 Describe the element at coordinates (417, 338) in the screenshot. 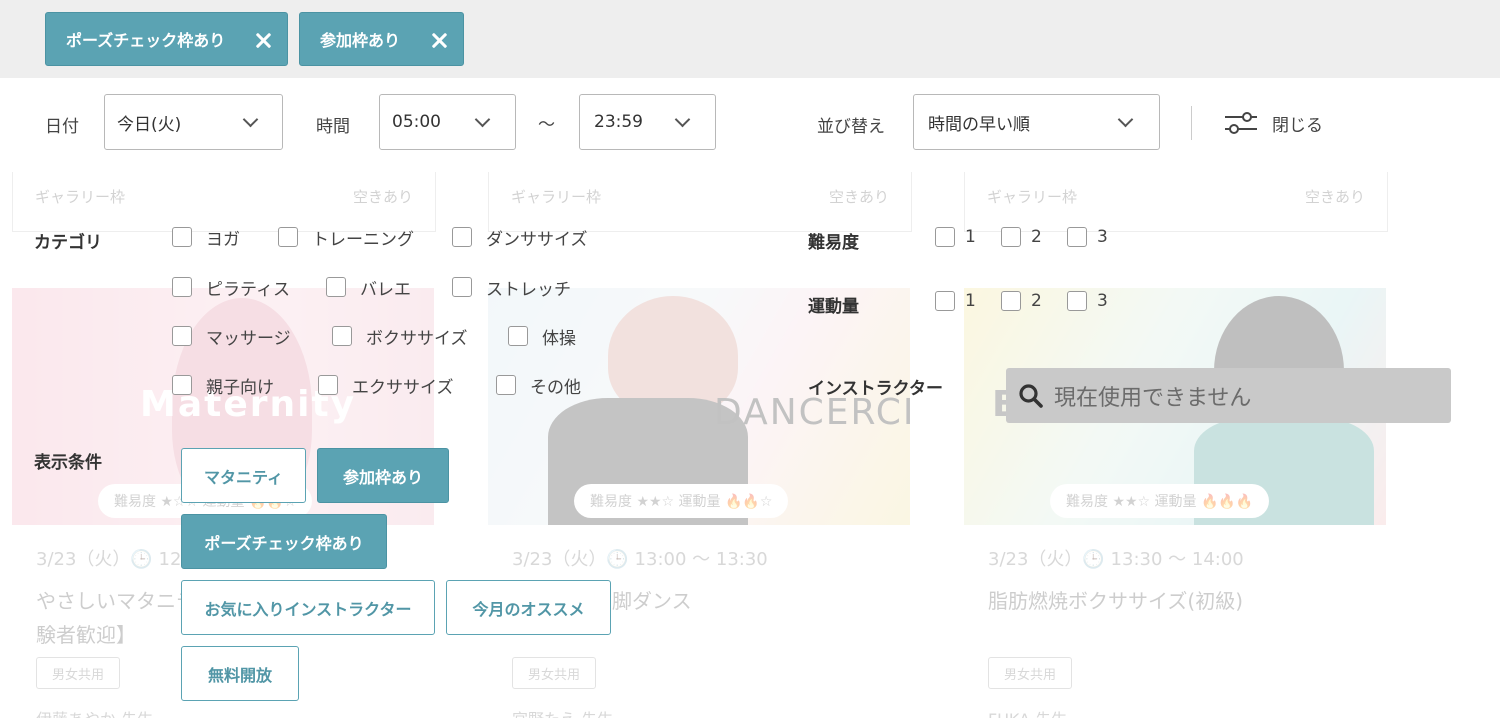

I see `checkbox-label: ボクササイズ` at that location.